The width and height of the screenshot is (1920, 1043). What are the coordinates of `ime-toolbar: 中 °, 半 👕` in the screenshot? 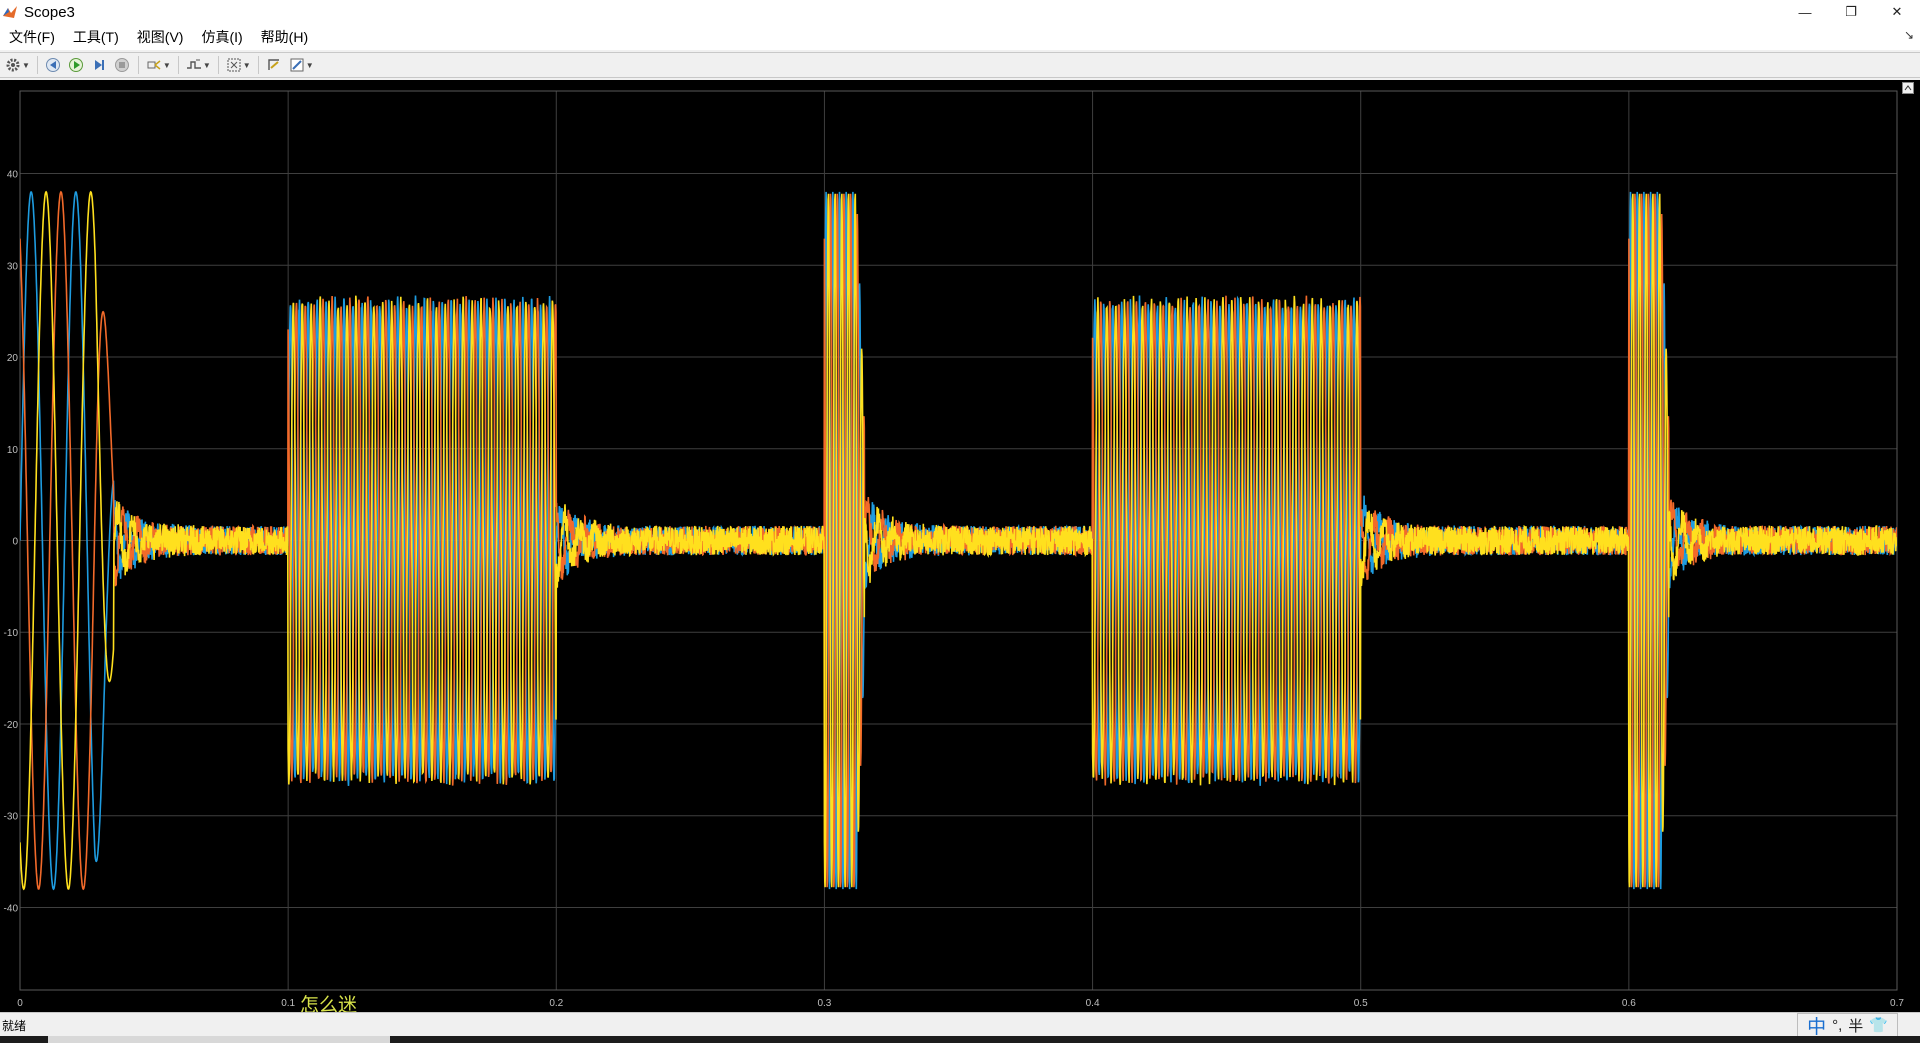 It's located at (1847, 1025).